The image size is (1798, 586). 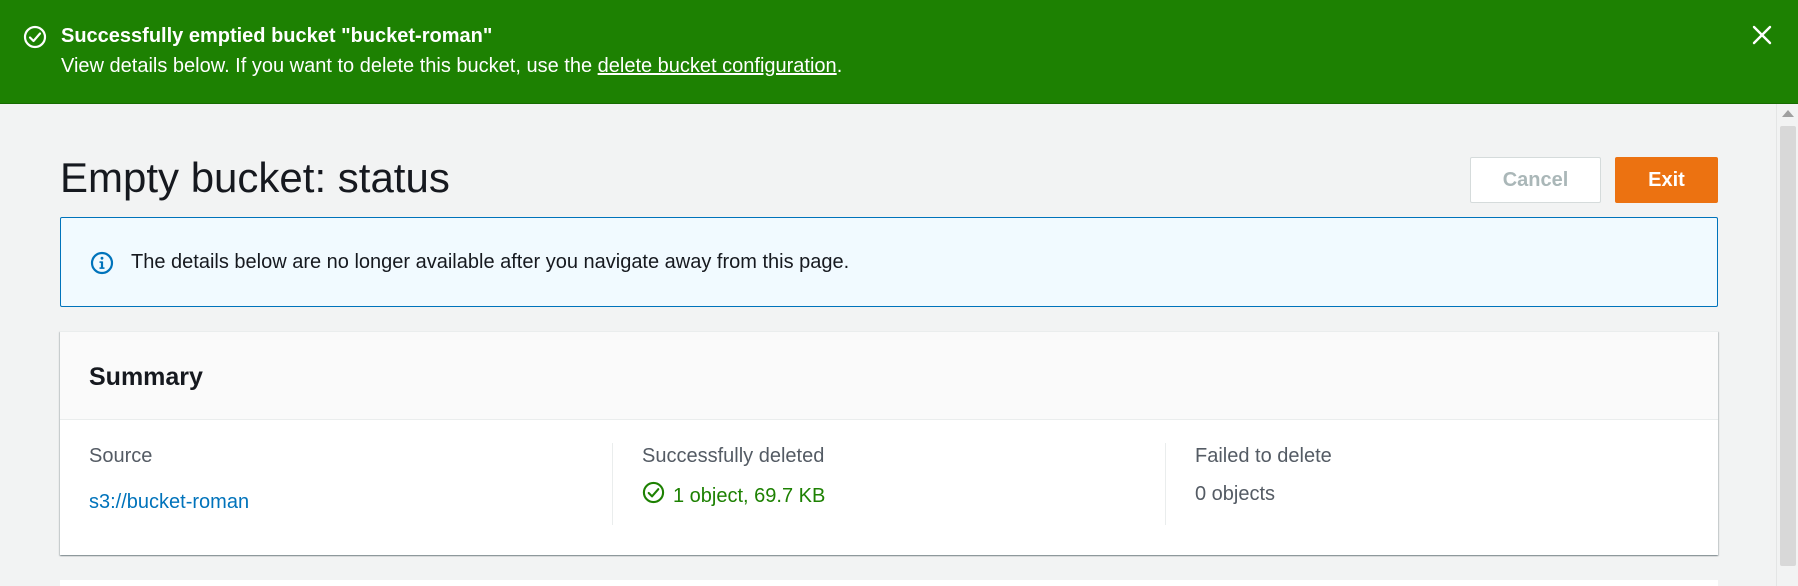 I want to click on scroll-up-arrow-icon, so click(x=1788, y=113).